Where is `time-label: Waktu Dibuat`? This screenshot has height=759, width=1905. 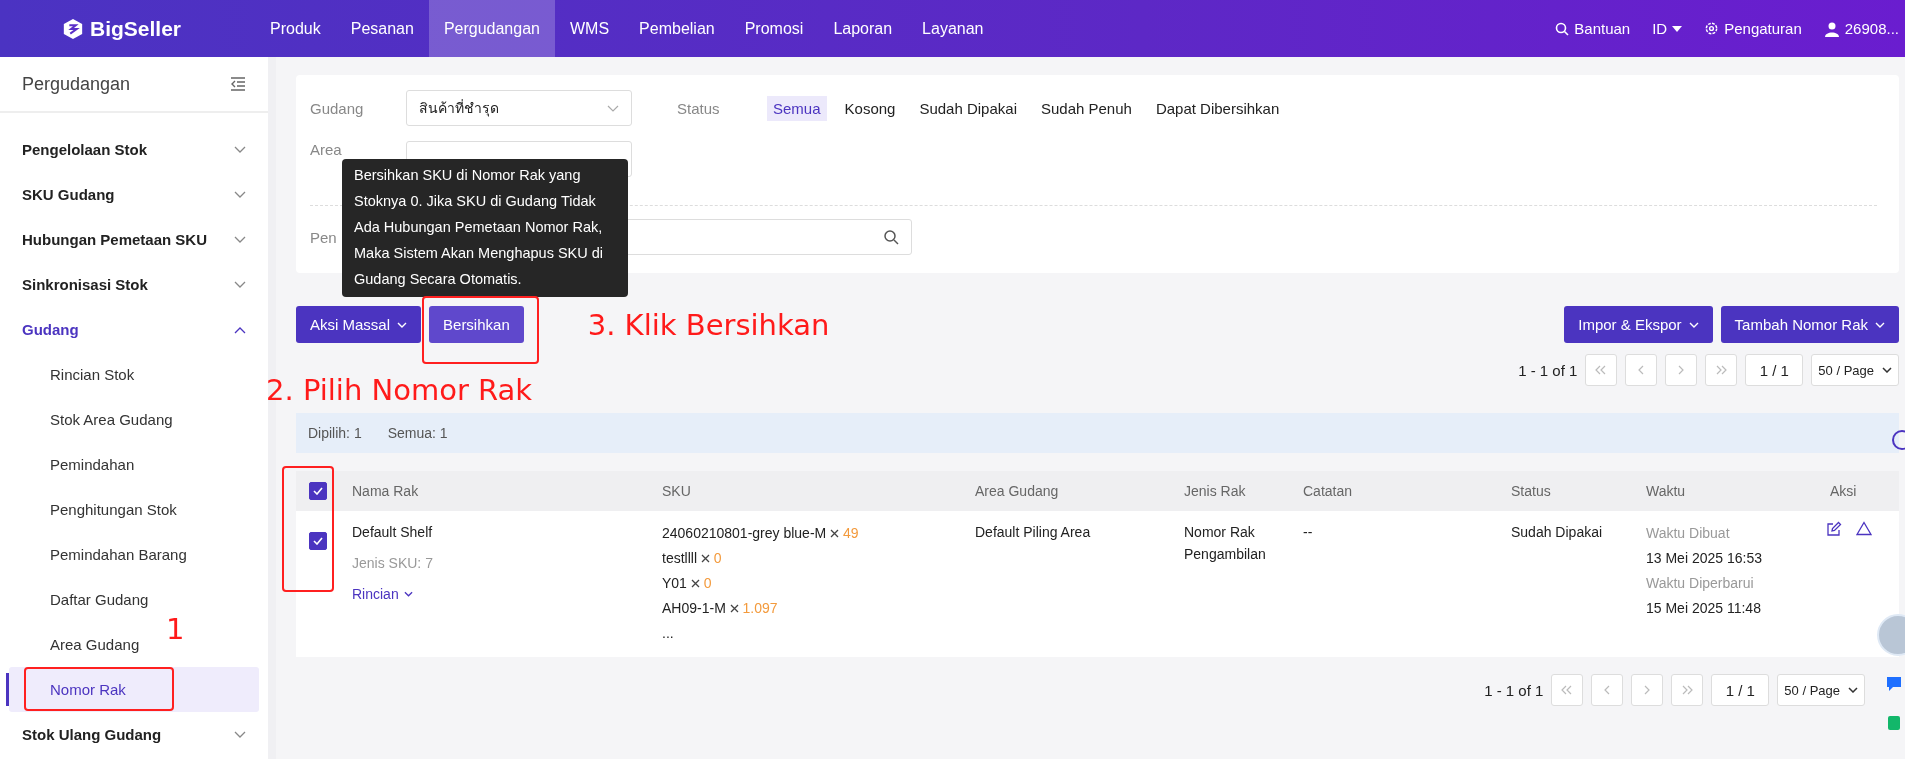
time-label: Waktu Dibuat is located at coordinates (1688, 533).